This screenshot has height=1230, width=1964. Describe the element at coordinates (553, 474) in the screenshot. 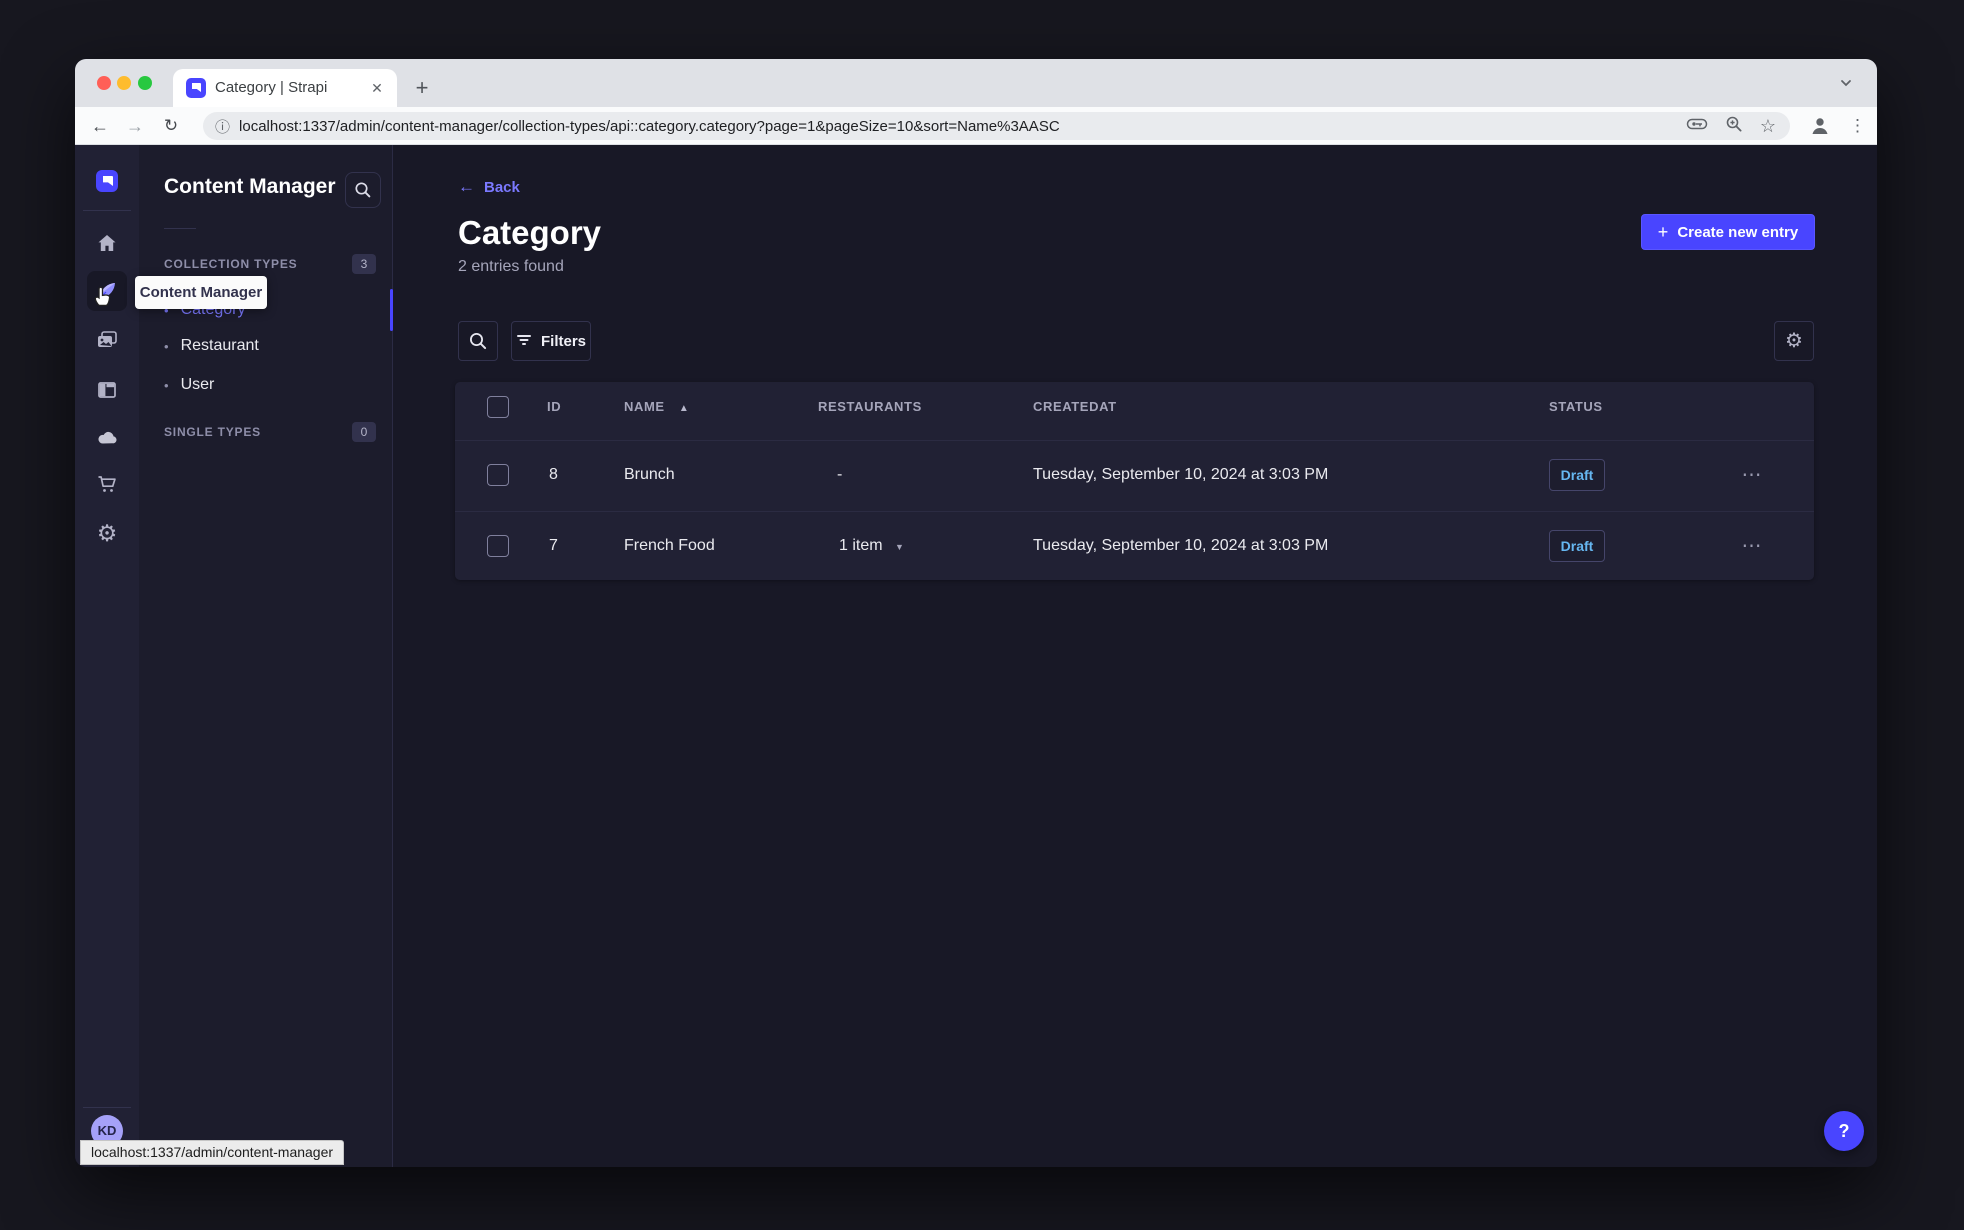

I see `cell-id: 8` at that location.